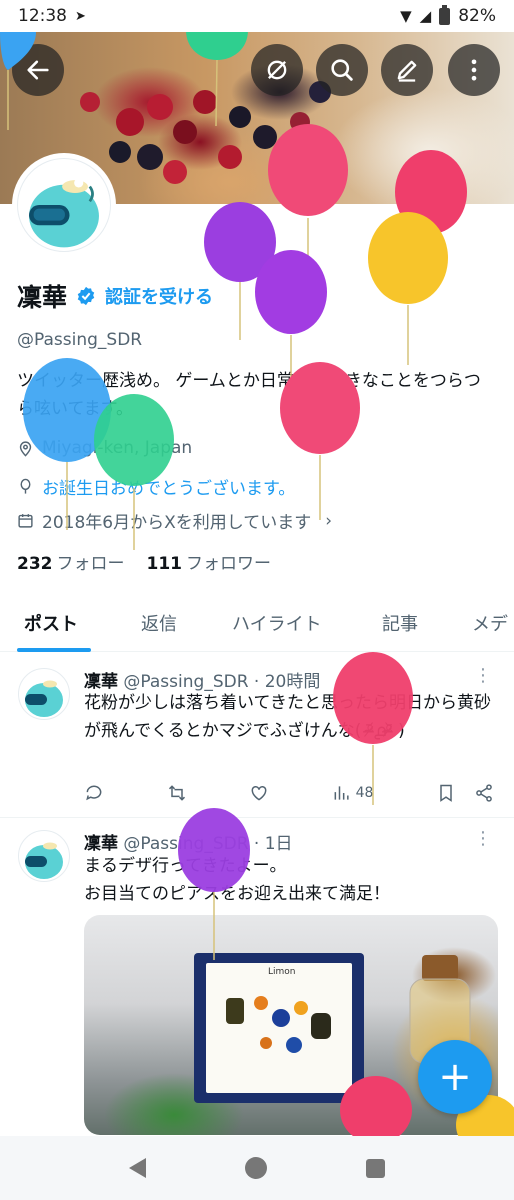 This screenshot has width=514, height=1200. I want to click on following-count: 232, so click(35, 564).